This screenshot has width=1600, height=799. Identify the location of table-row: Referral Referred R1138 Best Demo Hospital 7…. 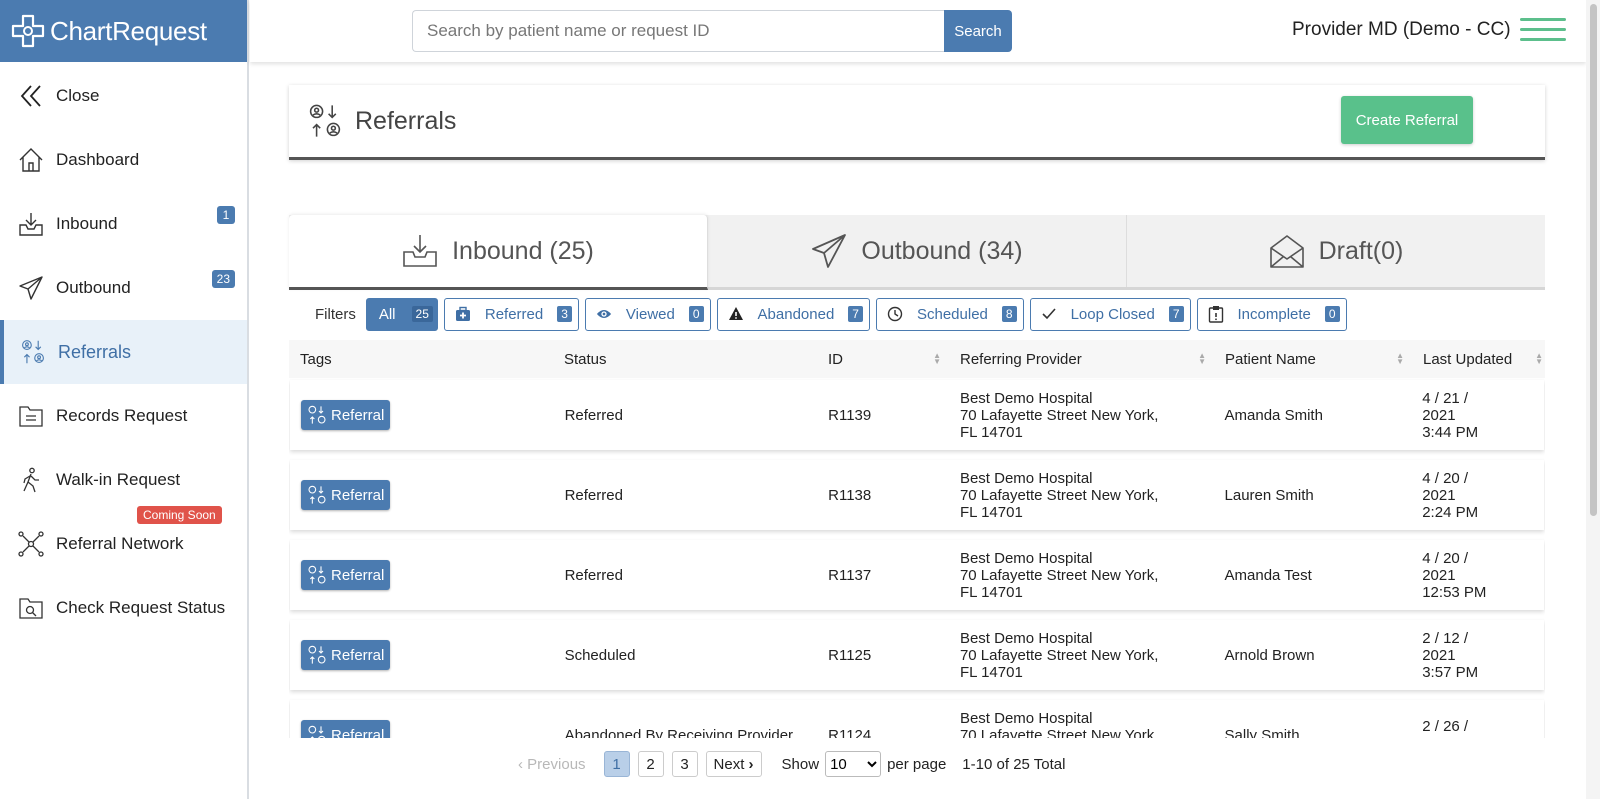
(917, 495).